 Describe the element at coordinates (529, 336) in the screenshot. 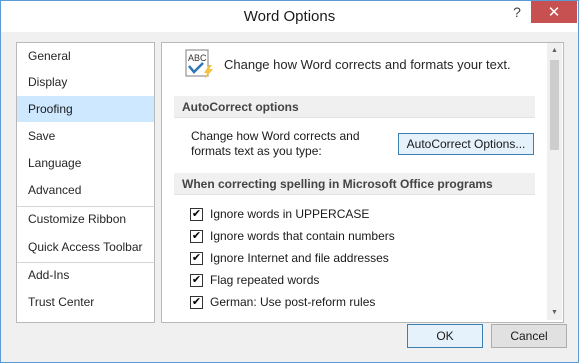

I see `cancel-button: Cancel` at that location.